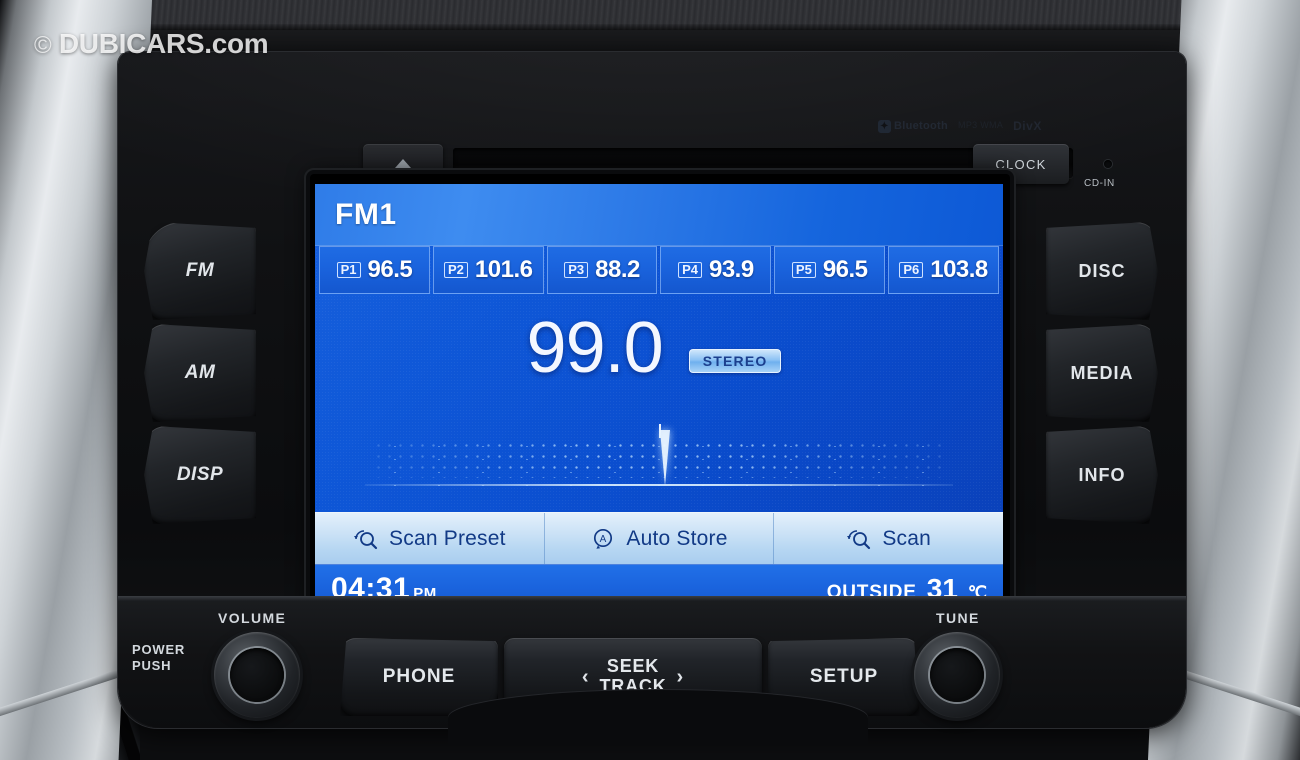  What do you see at coordinates (957, 675) in the screenshot?
I see `tune-knob` at bounding box center [957, 675].